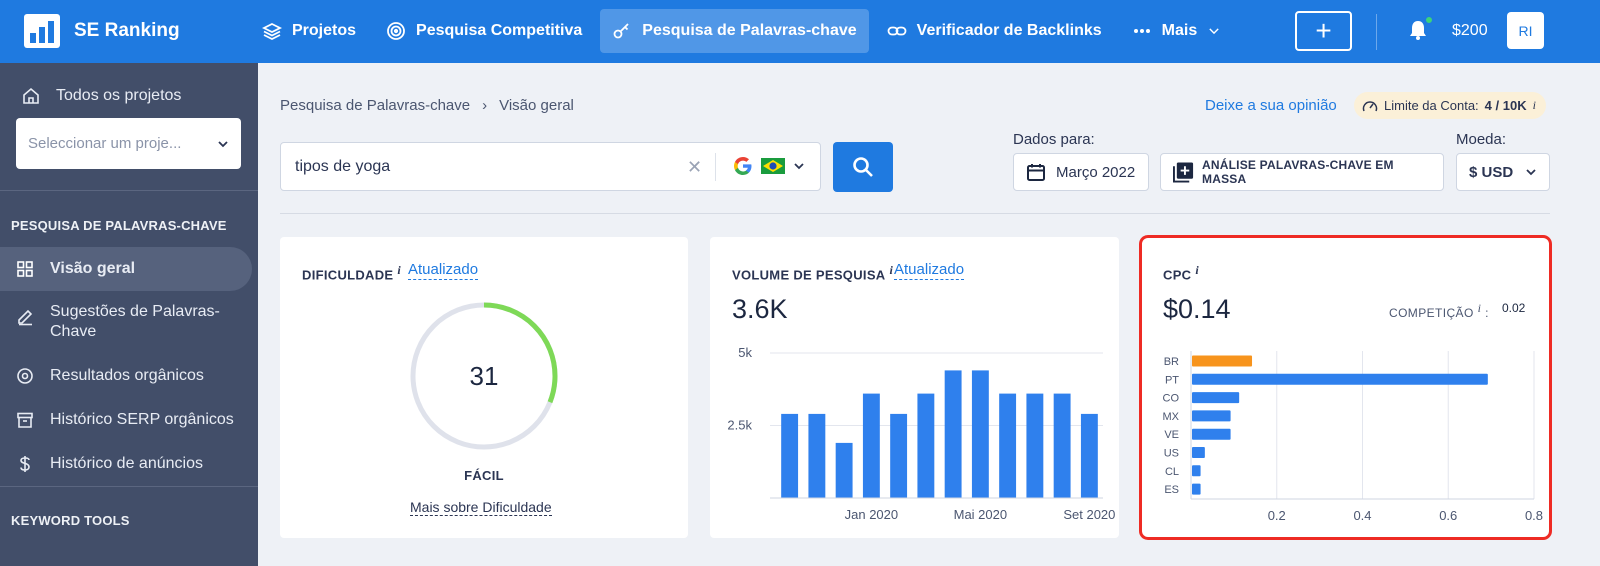 The width and height of the screenshot is (1600, 566). Describe the element at coordinates (1448, 515) in the screenshot. I see `x-tick-label: 0.6` at that location.